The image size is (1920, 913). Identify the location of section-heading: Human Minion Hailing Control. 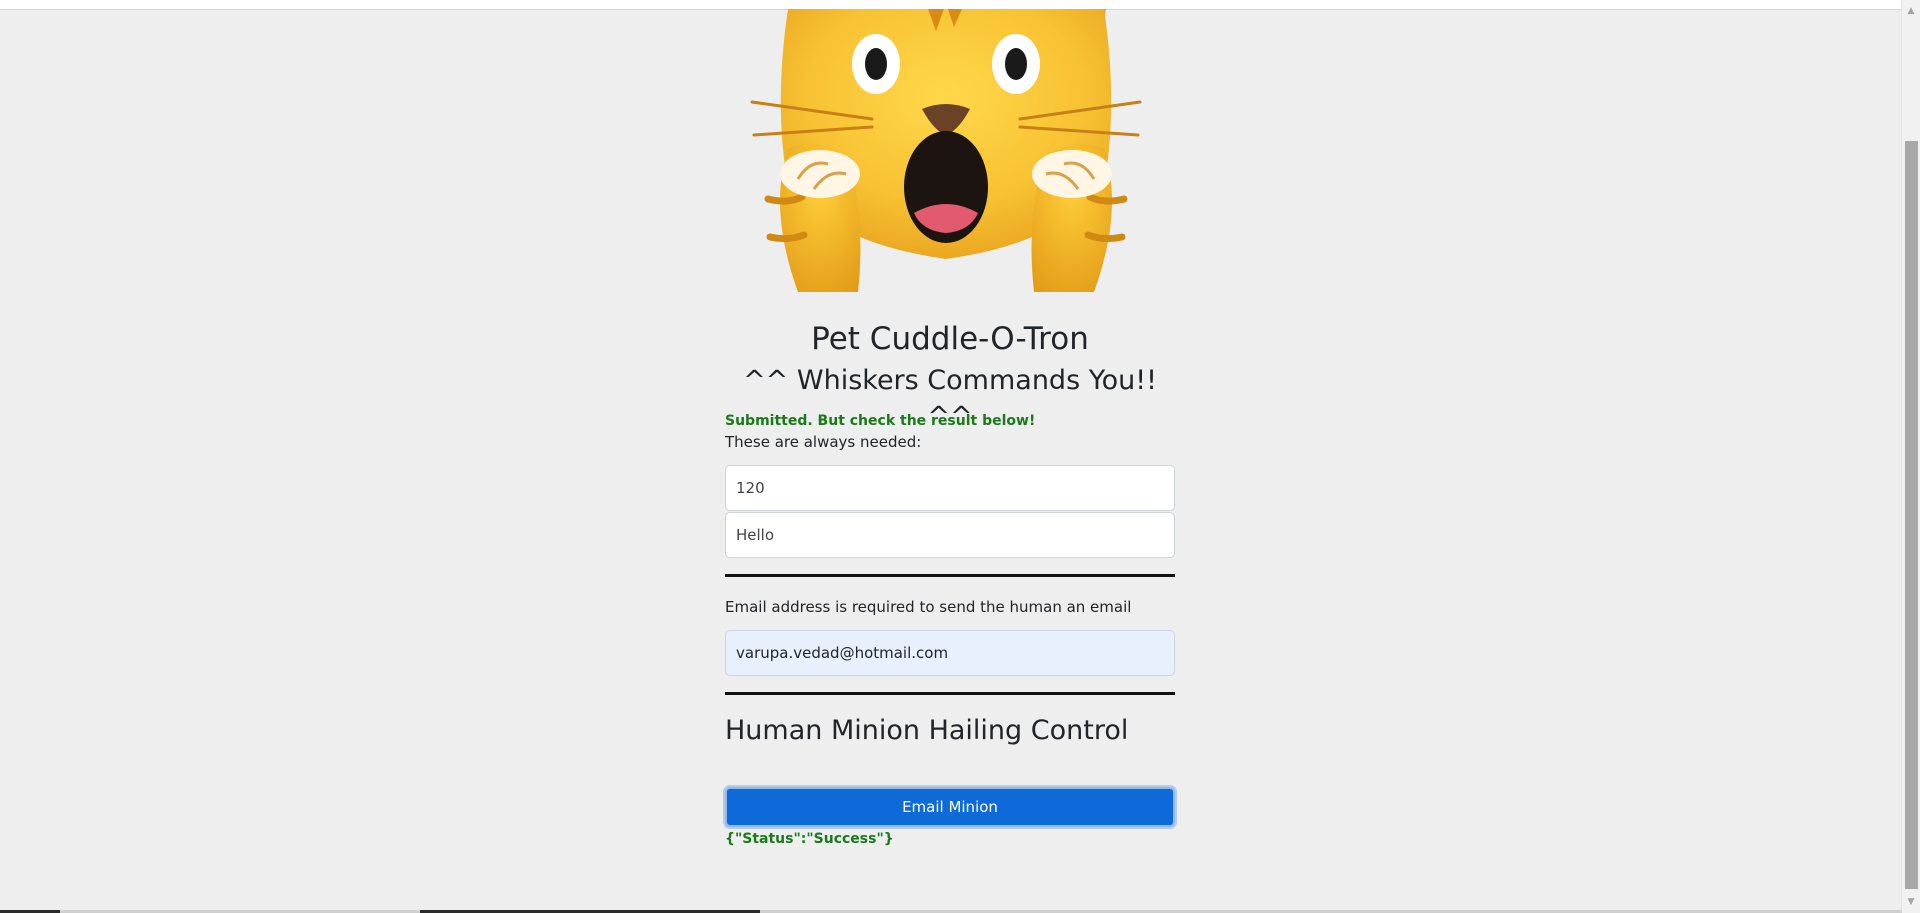
(927, 730).